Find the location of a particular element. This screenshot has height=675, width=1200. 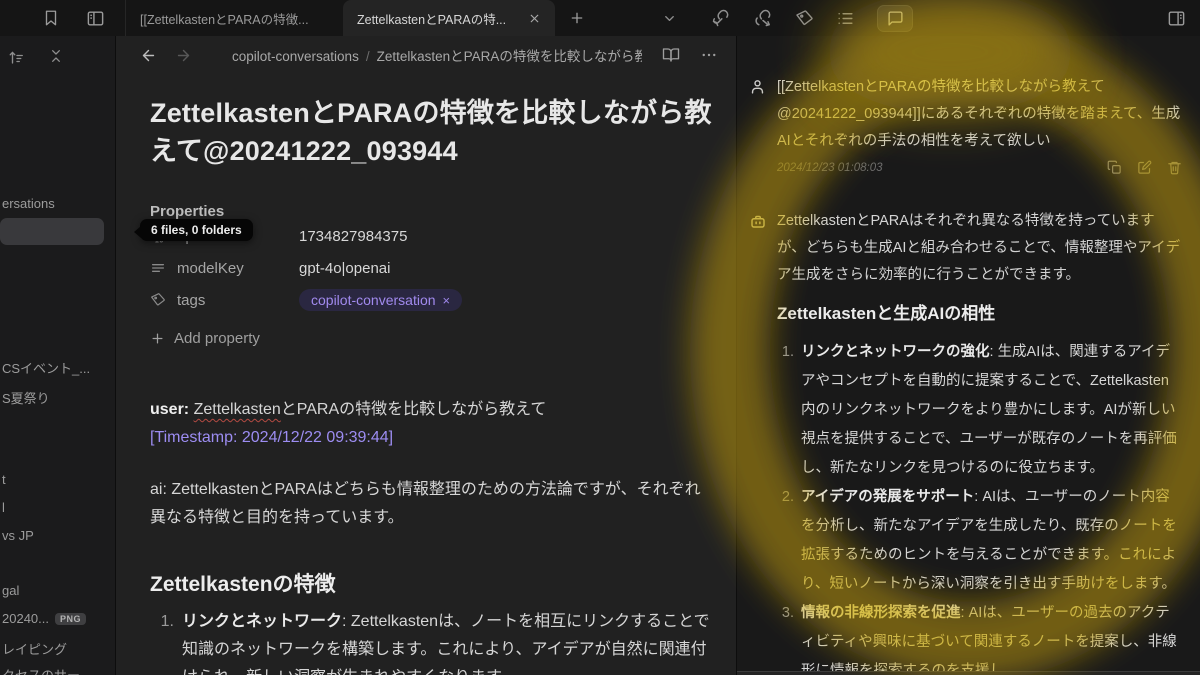

add-property-label: Add property is located at coordinates (217, 338).